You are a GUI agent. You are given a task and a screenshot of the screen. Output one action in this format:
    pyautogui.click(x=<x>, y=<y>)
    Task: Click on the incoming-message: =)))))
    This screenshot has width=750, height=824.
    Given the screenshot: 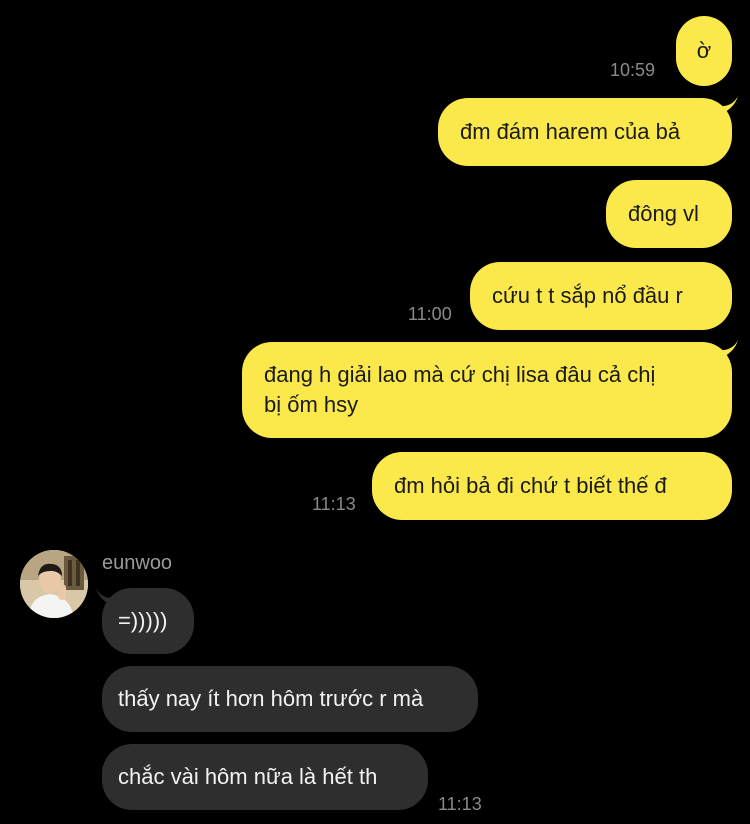 What is the action you would take?
    pyautogui.click(x=148, y=621)
    